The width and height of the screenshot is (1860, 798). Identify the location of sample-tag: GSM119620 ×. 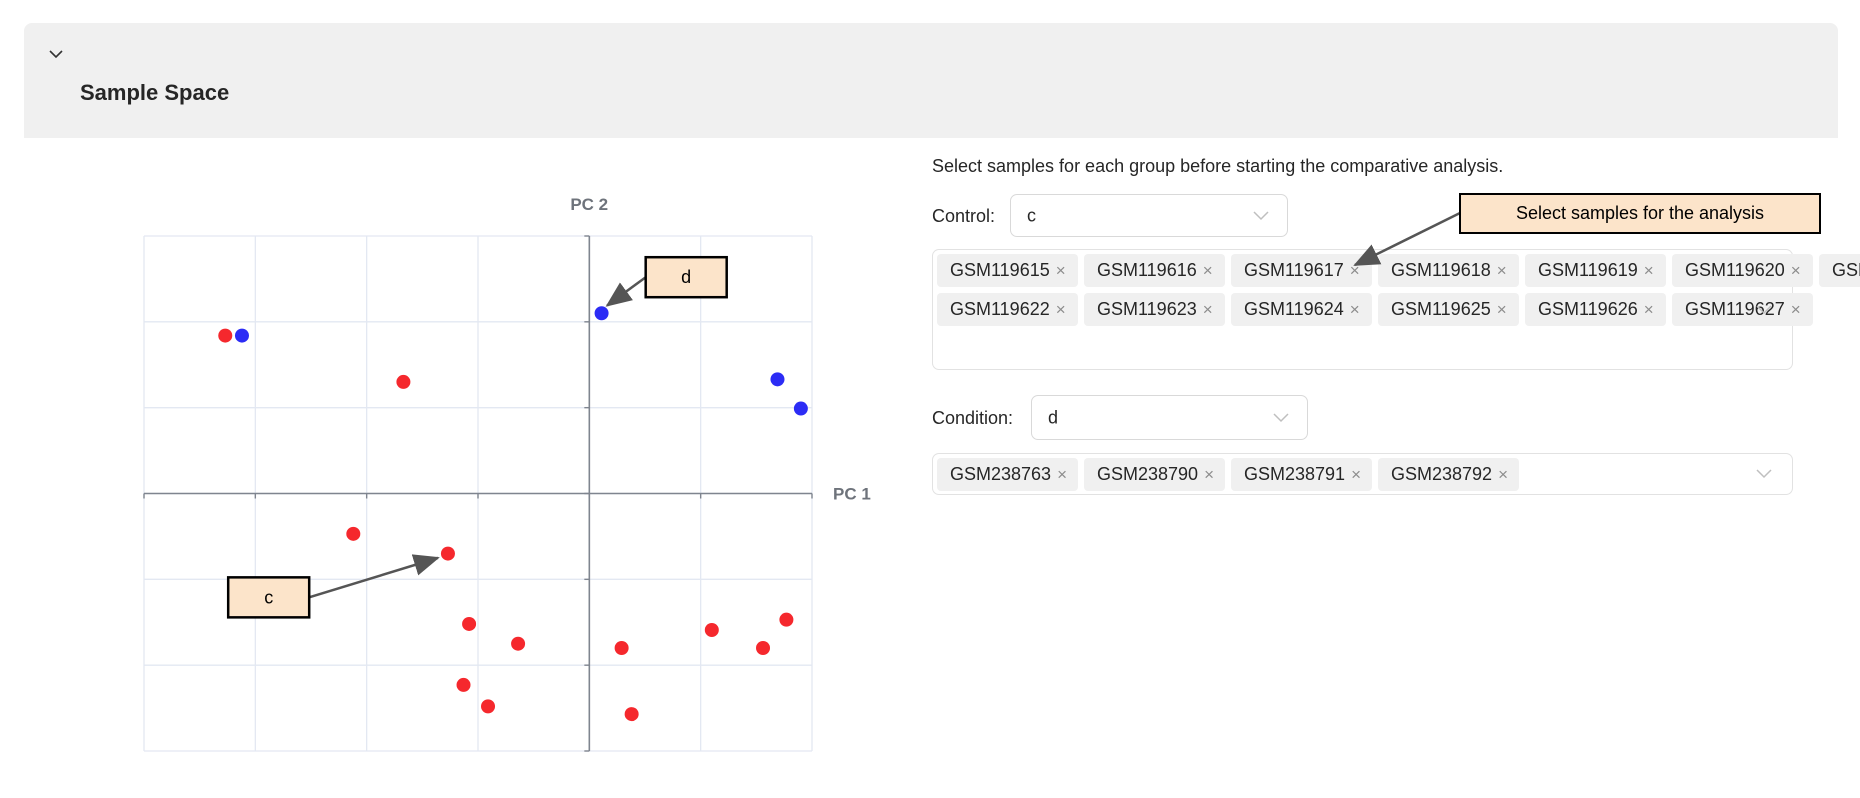
(1742, 270).